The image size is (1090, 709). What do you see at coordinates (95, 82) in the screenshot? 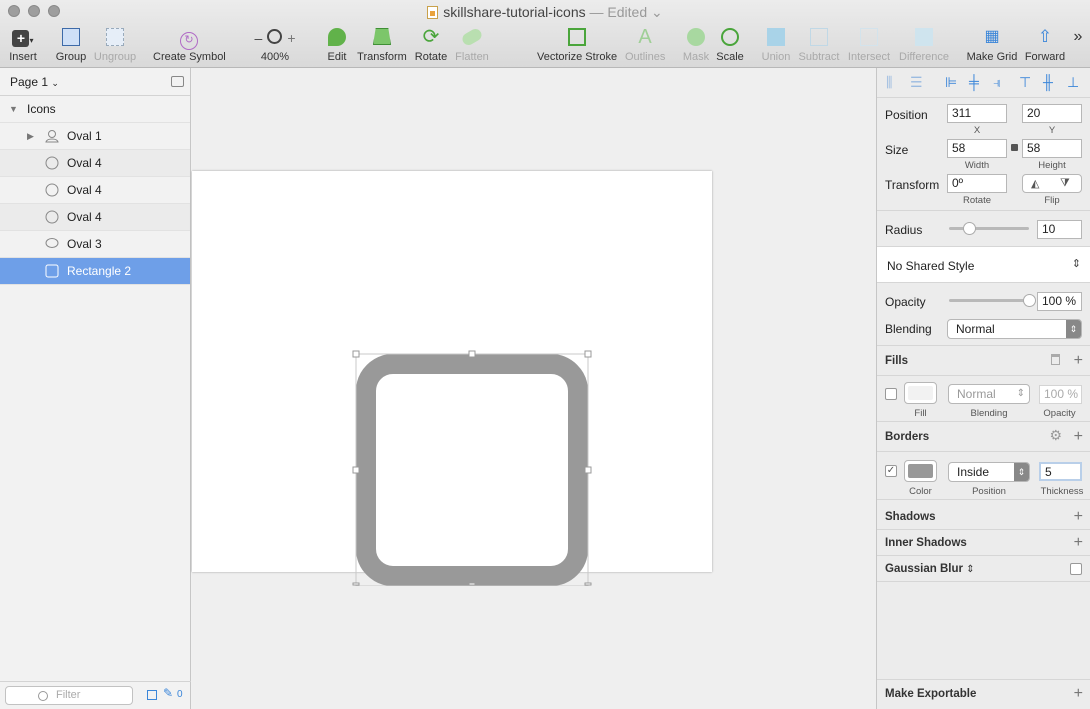
I see `page-selector: Page 1 ⌄` at bounding box center [95, 82].